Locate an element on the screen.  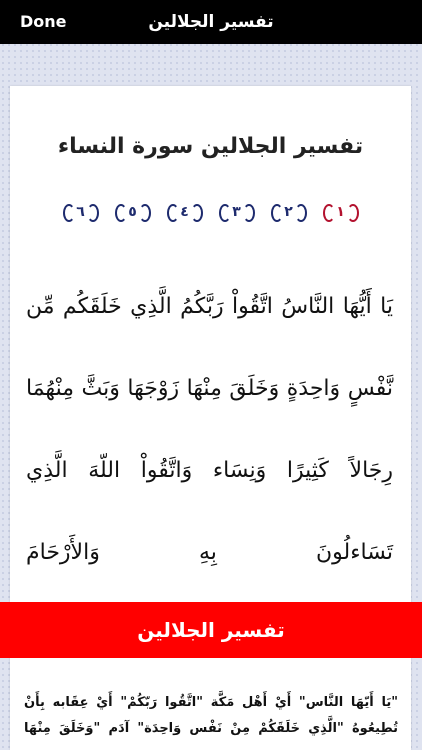
top-bar: Done تفسير الجلالين is located at coordinates (211, 22).